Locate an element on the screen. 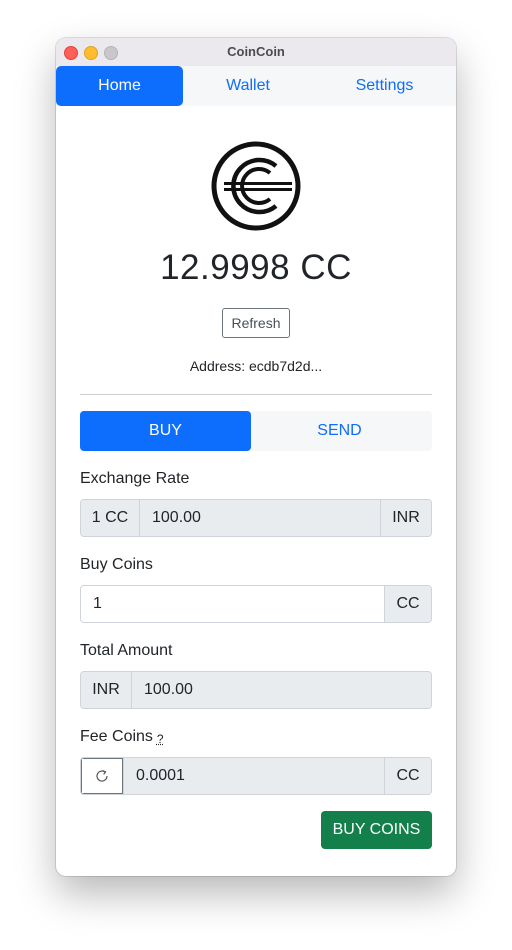  top-nav: Home Wallet Settings is located at coordinates (256, 86).